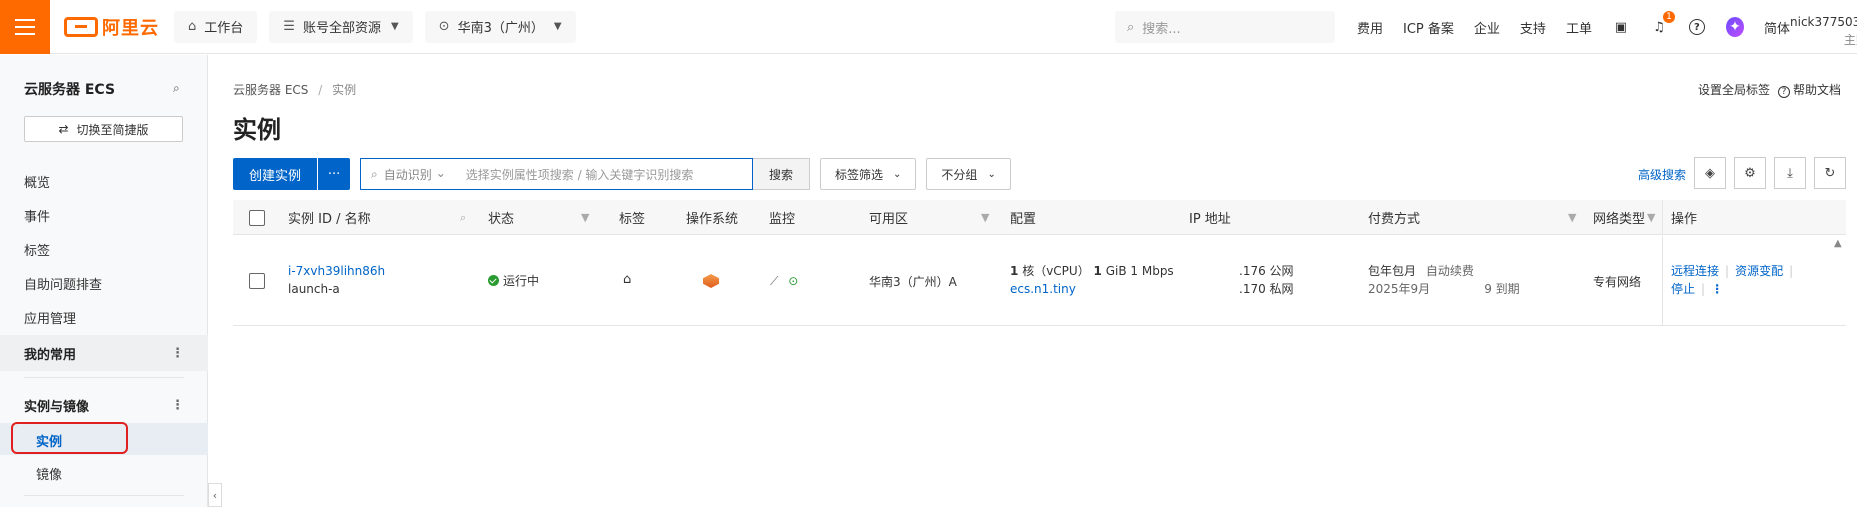 Image resolution: width=1857 pixels, height=507 pixels. What do you see at coordinates (968, 174) in the screenshot?
I see `group-select: 不分组 ⌄` at bounding box center [968, 174].